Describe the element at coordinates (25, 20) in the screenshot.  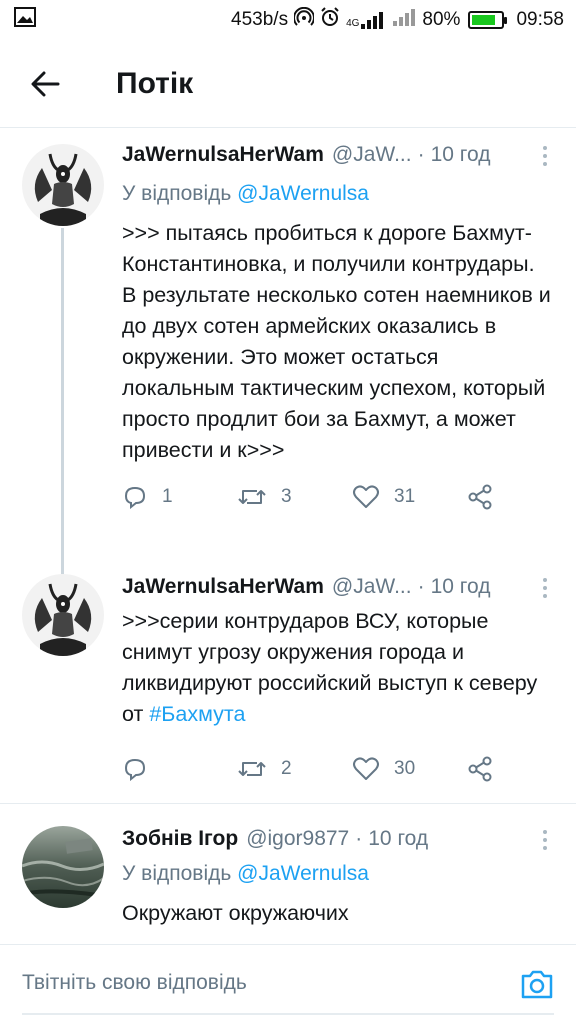
I see `image-notification-icon` at that location.